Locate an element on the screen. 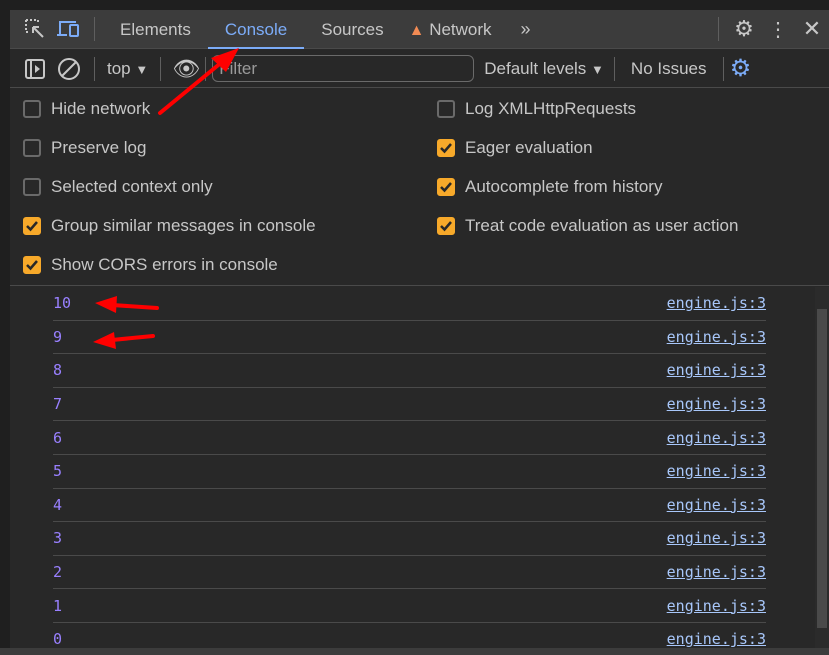 Image resolution: width=829 pixels, height=655 pixels. console-message: 9 engine.js:3 is located at coordinates (409, 338).